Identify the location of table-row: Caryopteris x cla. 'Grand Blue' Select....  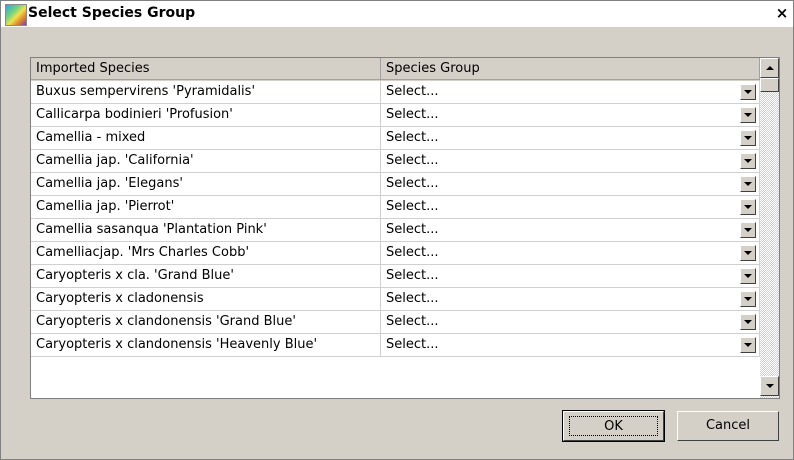
(395, 276).